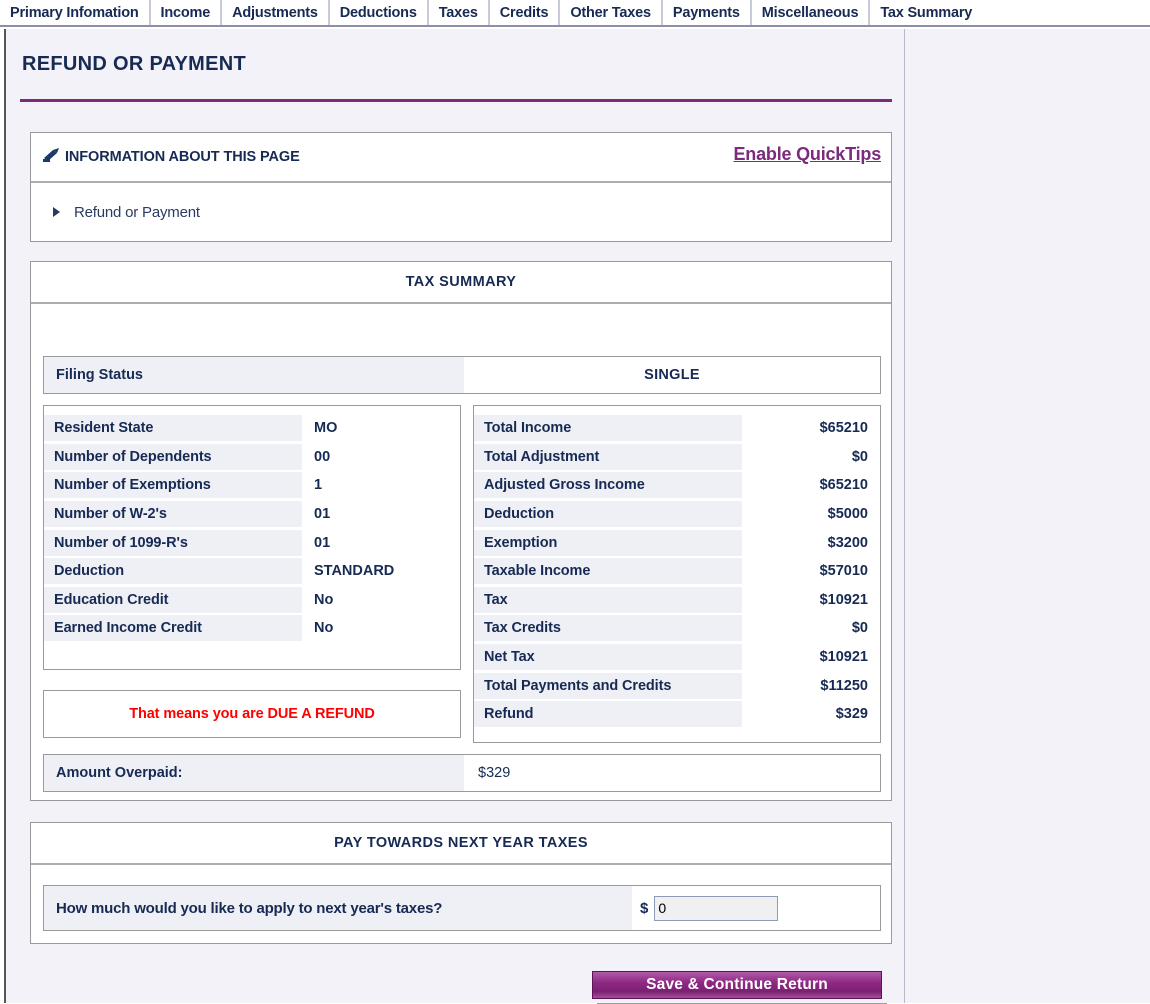 The image size is (1150, 1004). I want to click on tab-adjustments: Adjustments, so click(276, 12).